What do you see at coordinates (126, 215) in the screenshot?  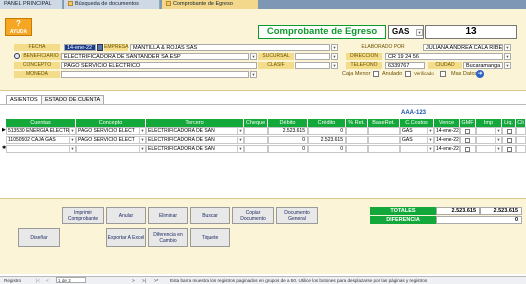 I see `anular-button: Anular` at bounding box center [126, 215].